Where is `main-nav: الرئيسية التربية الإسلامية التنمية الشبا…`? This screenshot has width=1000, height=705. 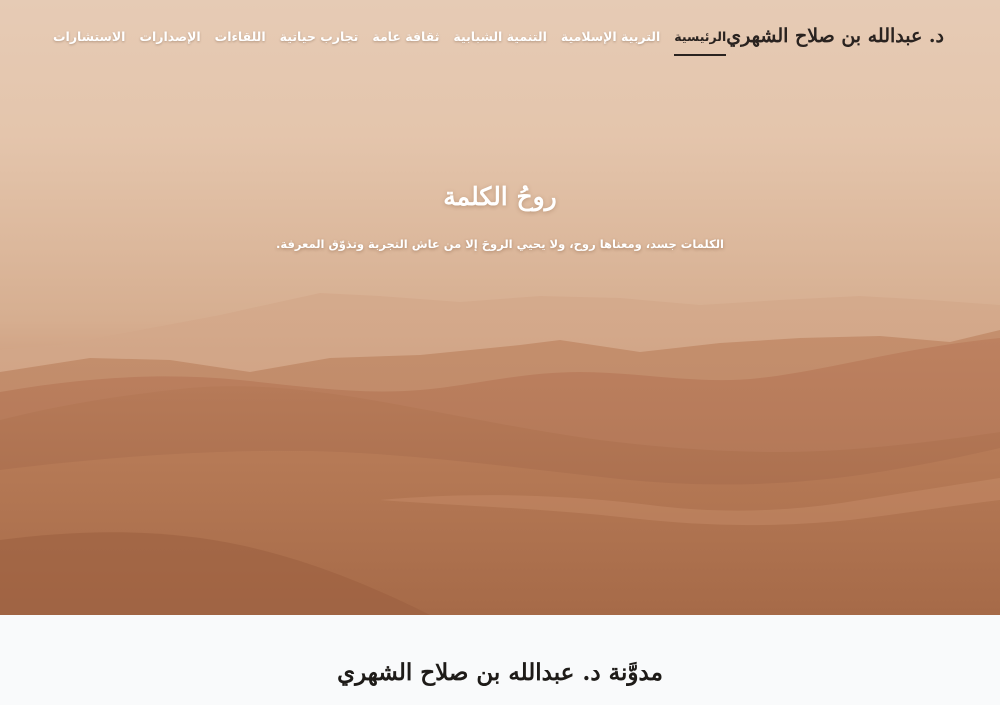
main-nav: الرئيسية التربية الإسلامية التنمية الشبا… is located at coordinates (389, 40).